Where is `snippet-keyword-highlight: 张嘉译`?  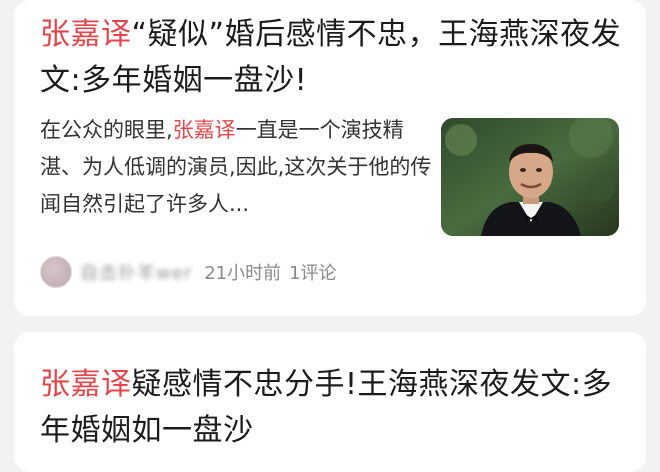
snippet-keyword-highlight: 张嘉译 is located at coordinates (204, 130).